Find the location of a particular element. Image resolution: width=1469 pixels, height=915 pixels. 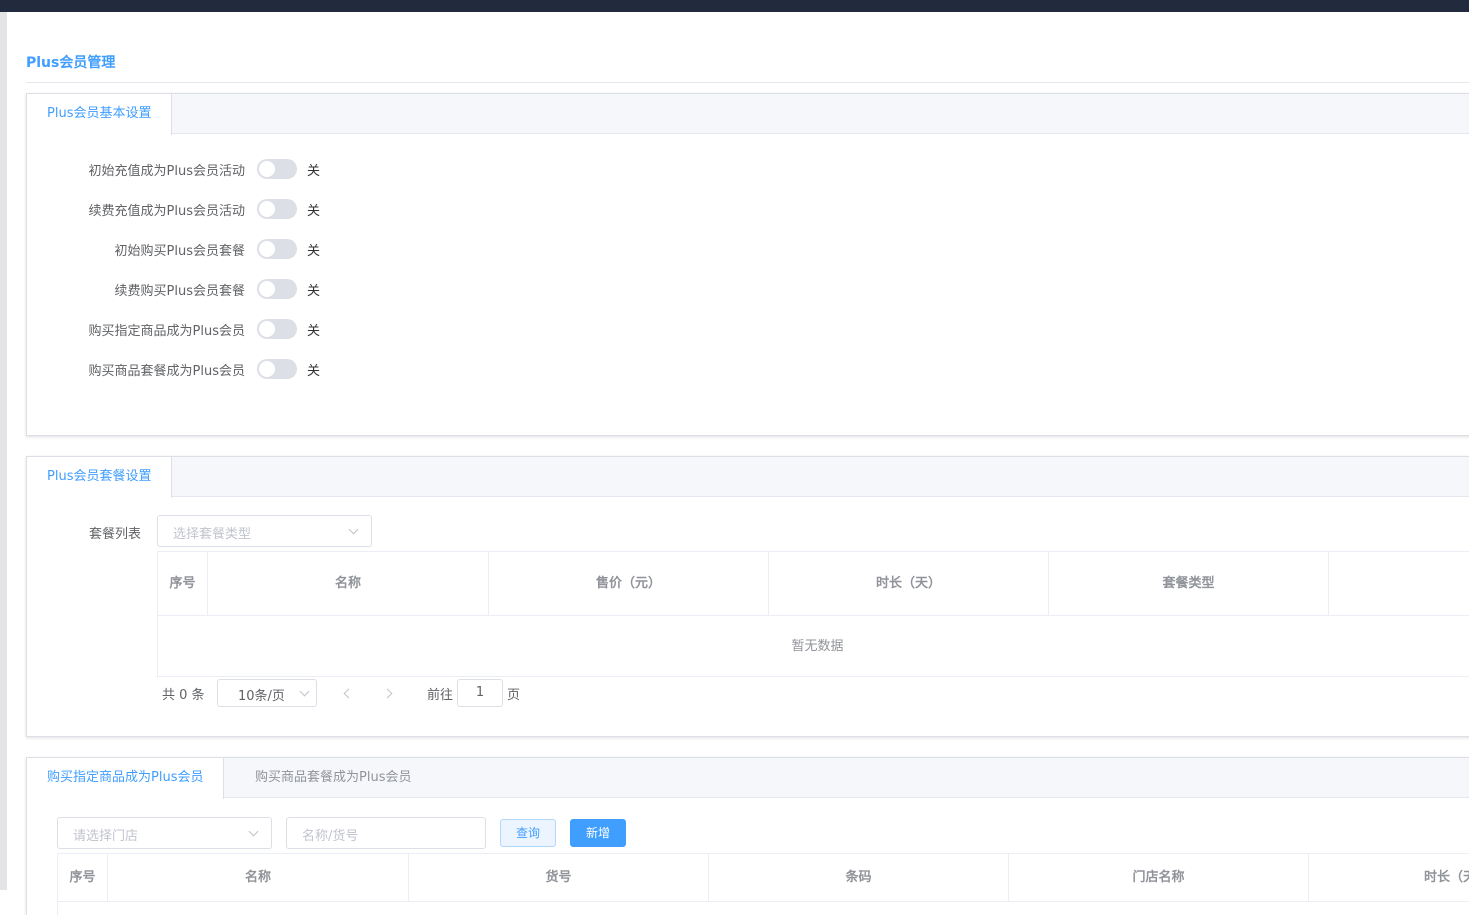

toggle-goods-package is located at coordinates (277, 369).